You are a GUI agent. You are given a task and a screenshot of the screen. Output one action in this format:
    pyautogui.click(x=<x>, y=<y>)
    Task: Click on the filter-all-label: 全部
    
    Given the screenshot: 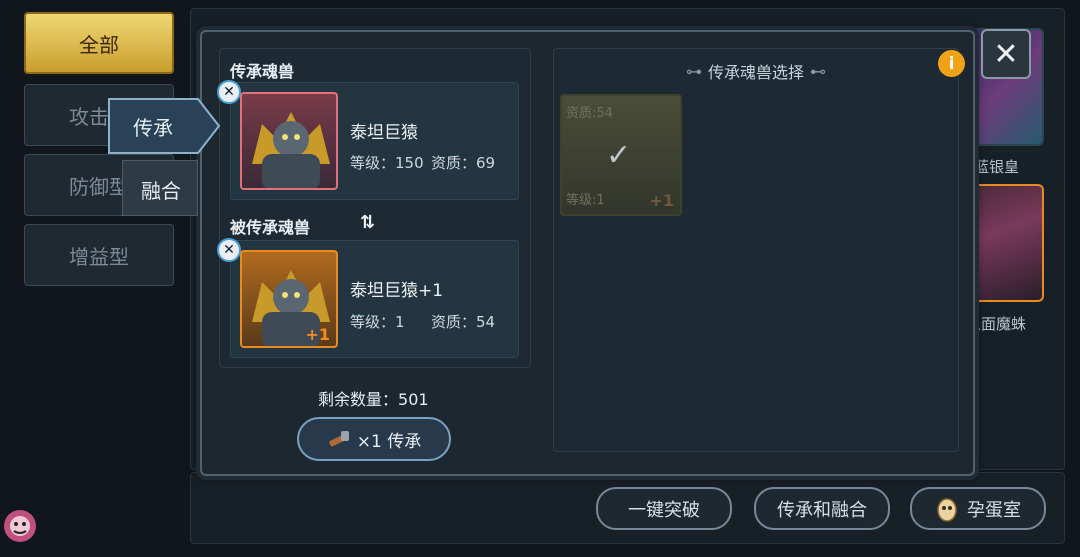 What is the action you would take?
    pyautogui.click(x=99, y=44)
    